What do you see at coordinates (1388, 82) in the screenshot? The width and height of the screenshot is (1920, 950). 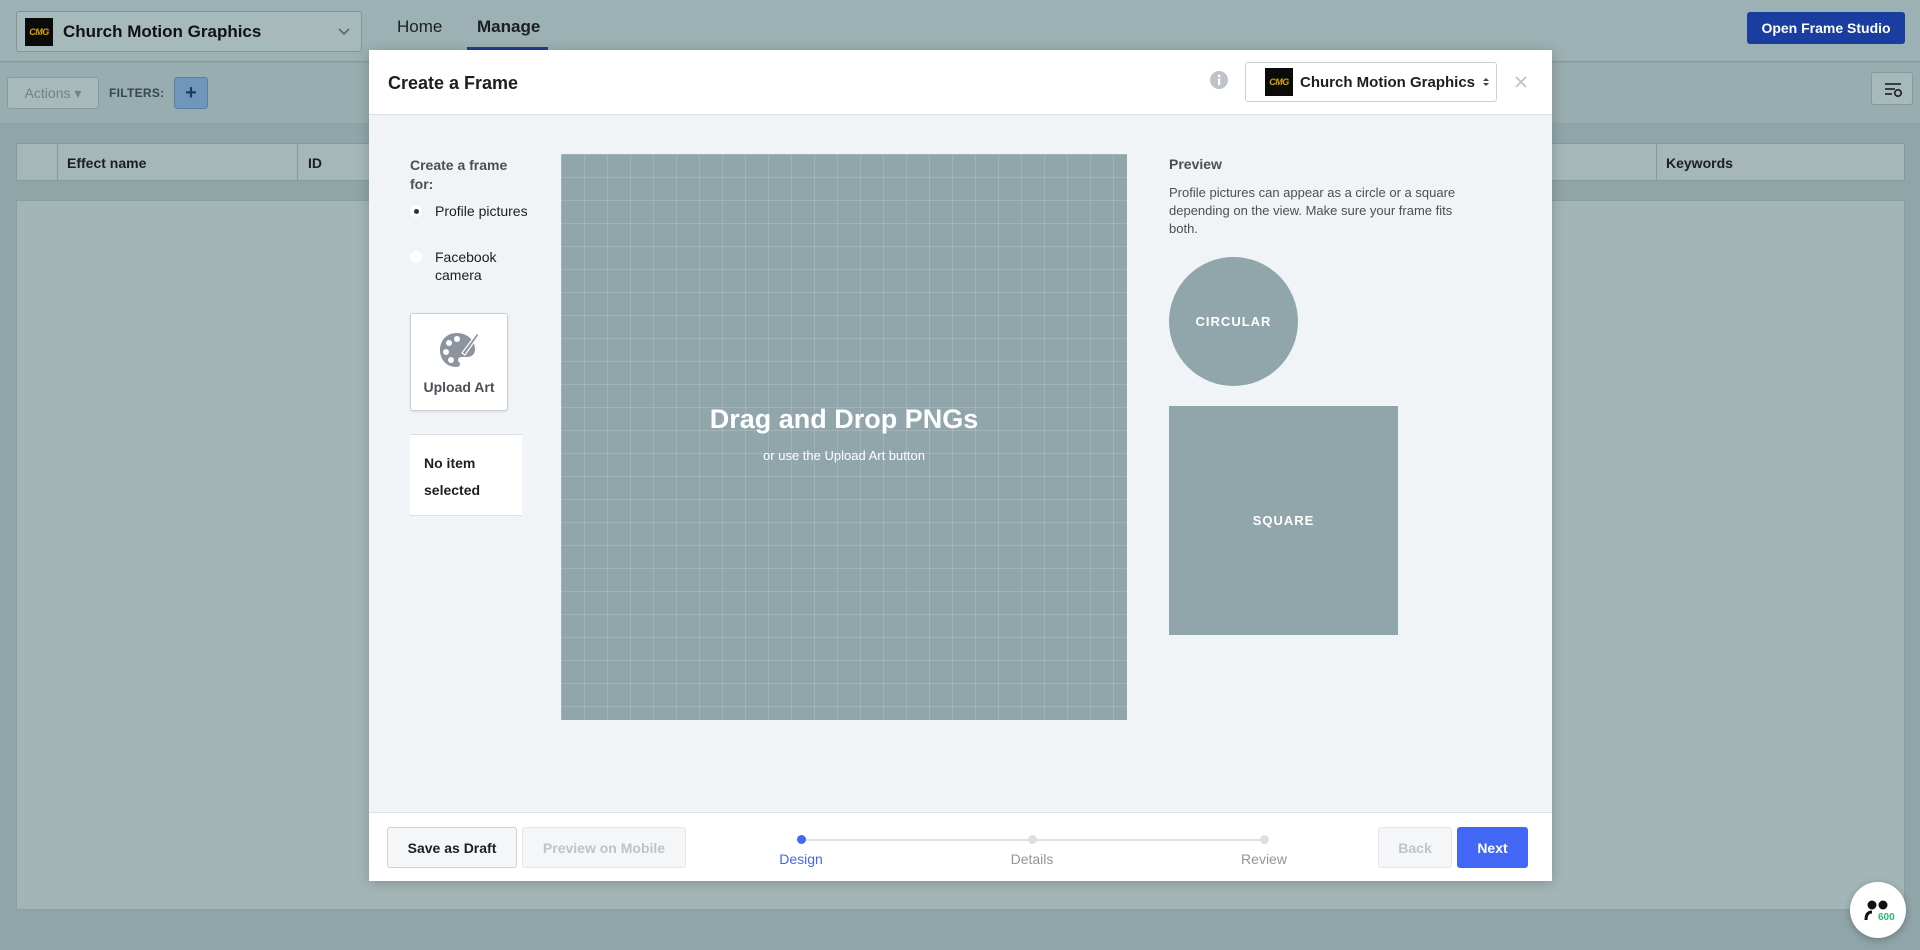 I see `account-name: Church Motion Graphics` at bounding box center [1388, 82].